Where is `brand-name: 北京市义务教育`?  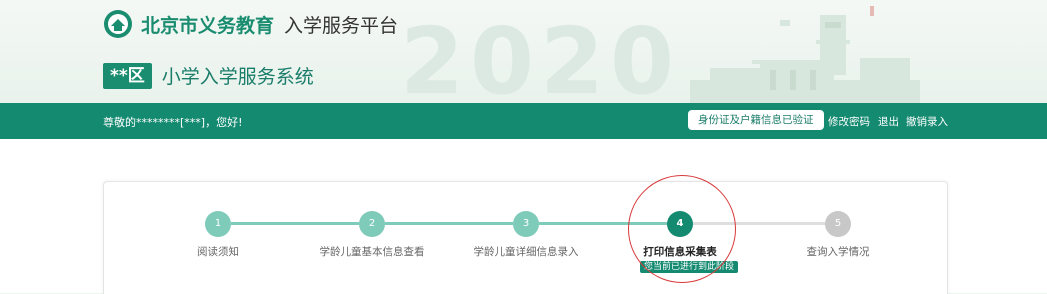 brand-name: 北京市义务教育 is located at coordinates (208, 25).